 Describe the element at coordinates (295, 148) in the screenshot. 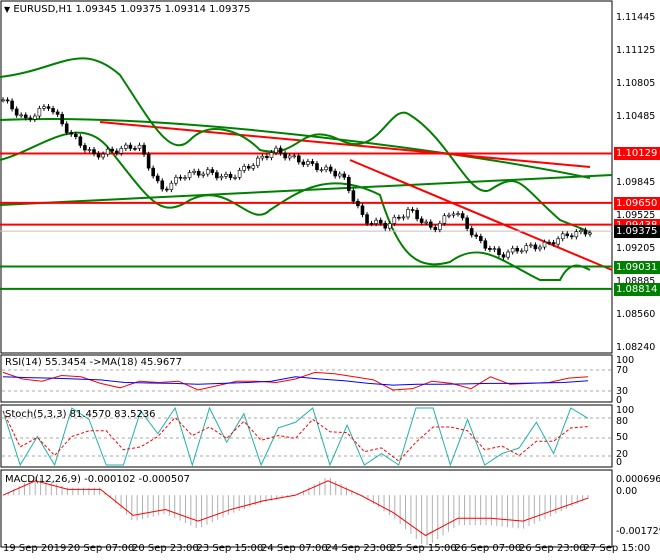

I see `green-ma-line` at that location.